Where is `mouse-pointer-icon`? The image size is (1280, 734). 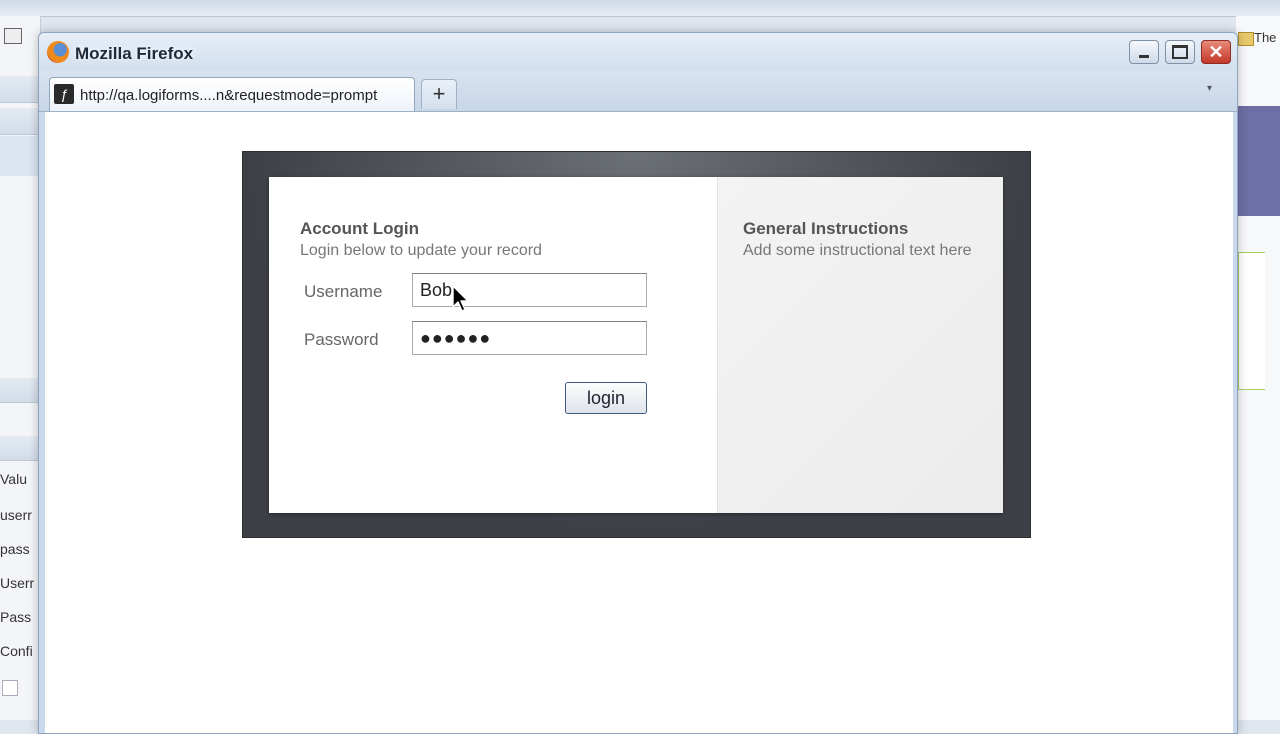
mouse-pointer-icon is located at coordinates (460, 298).